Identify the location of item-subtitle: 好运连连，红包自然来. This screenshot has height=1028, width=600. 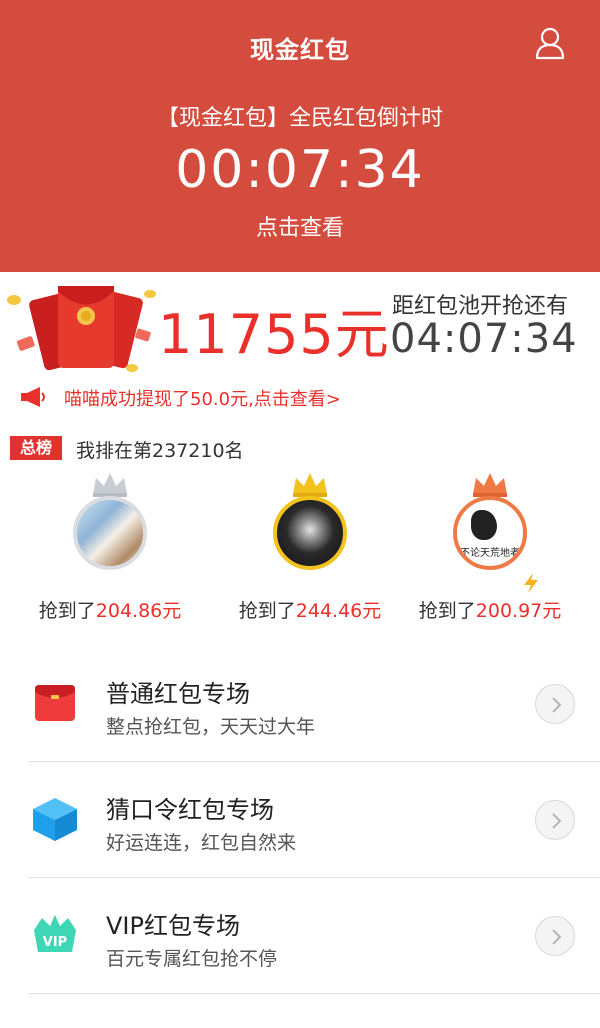
(201, 843).